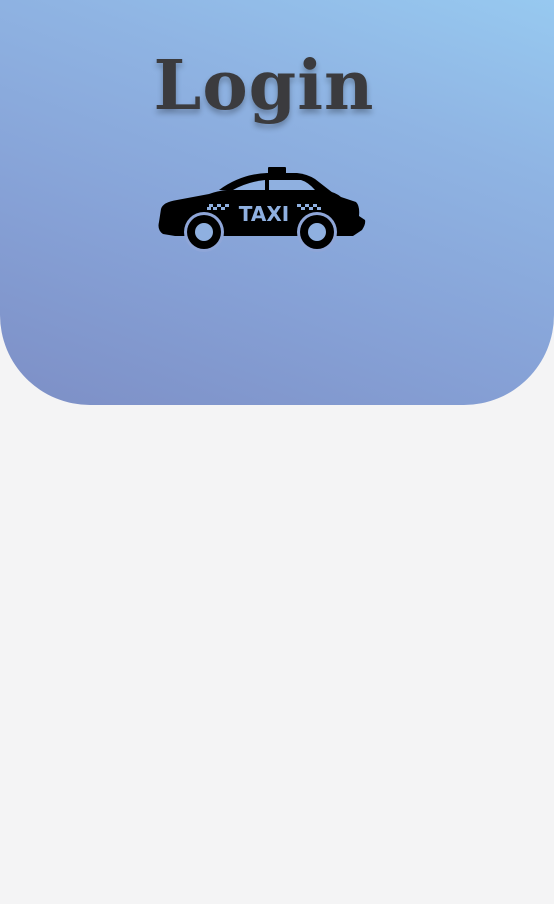 The image size is (554, 904). Describe the element at coordinates (264, 214) in the screenshot. I see `taxi-text: TAXI` at that location.